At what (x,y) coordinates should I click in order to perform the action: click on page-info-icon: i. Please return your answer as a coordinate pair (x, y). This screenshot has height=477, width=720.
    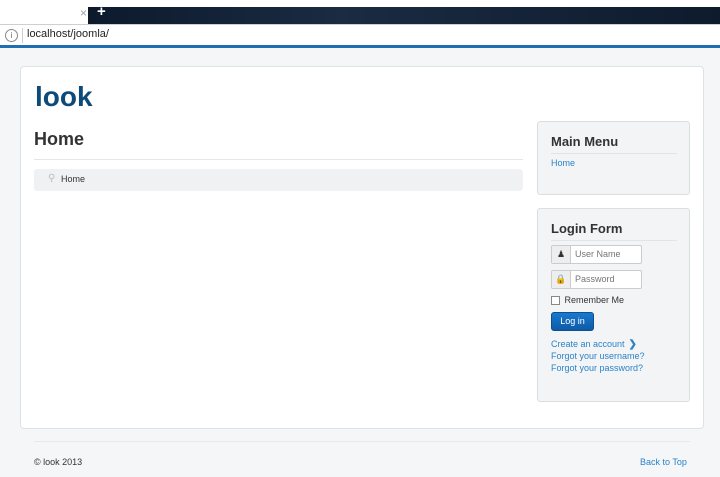
    Looking at the image, I should click on (11, 35).